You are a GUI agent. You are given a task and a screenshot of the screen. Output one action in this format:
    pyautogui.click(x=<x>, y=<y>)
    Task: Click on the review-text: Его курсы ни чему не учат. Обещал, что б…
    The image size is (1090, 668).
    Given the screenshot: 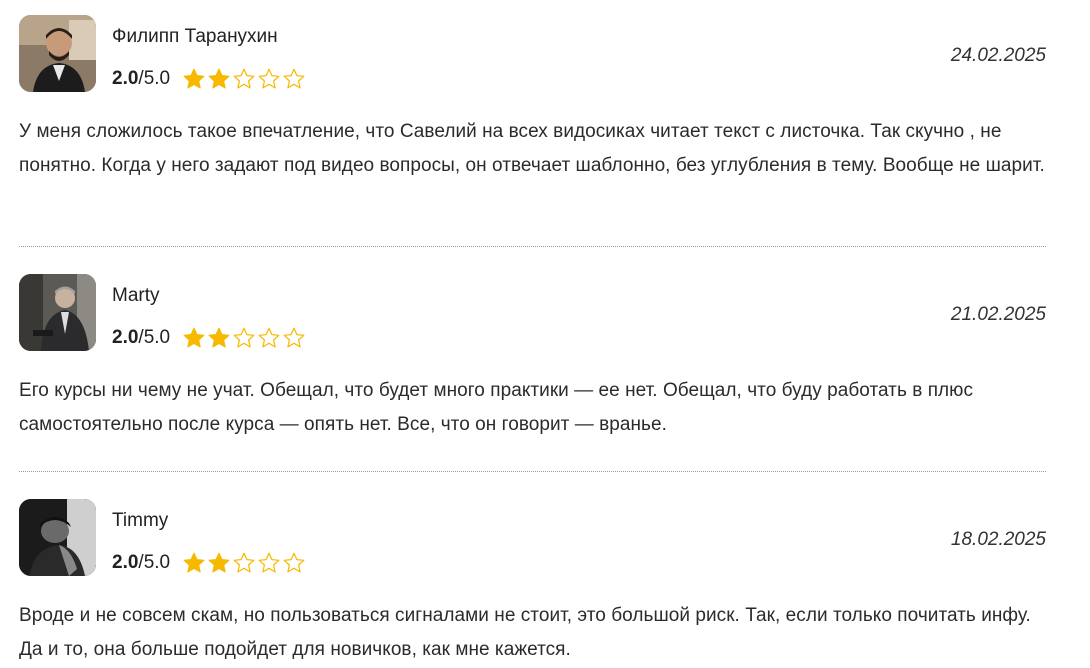 What is the action you would take?
    pyautogui.click(x=496, y=407)
    